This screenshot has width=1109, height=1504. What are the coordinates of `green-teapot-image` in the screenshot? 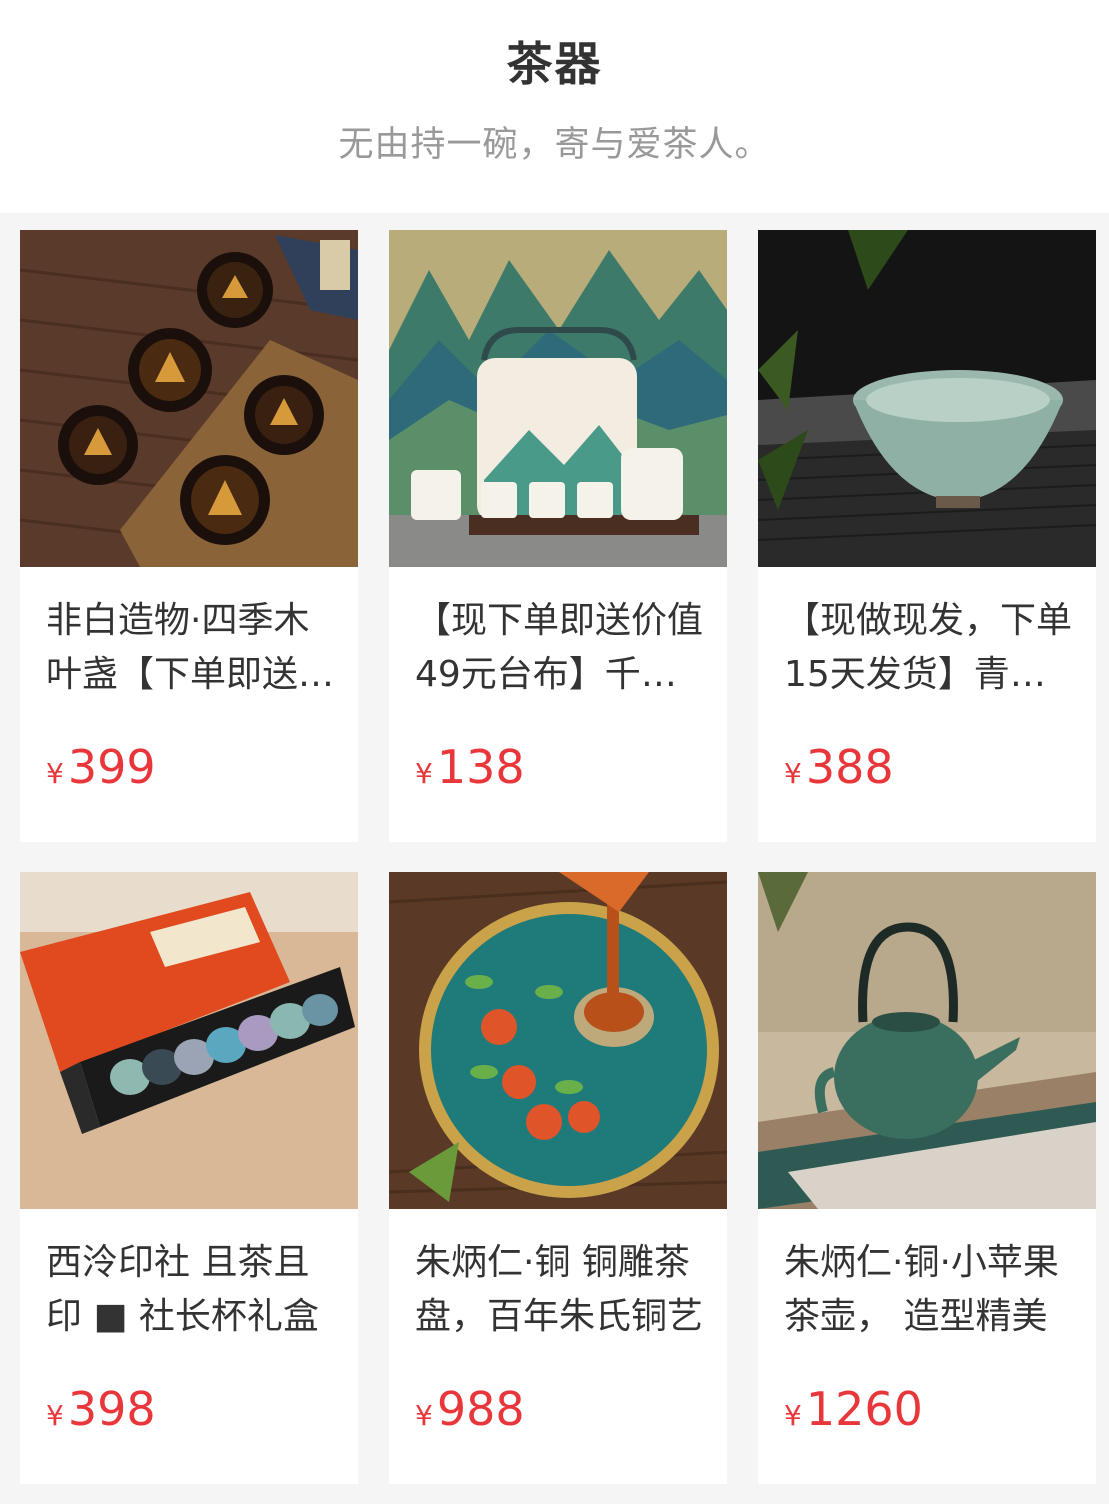 It's located at (927, 1040).